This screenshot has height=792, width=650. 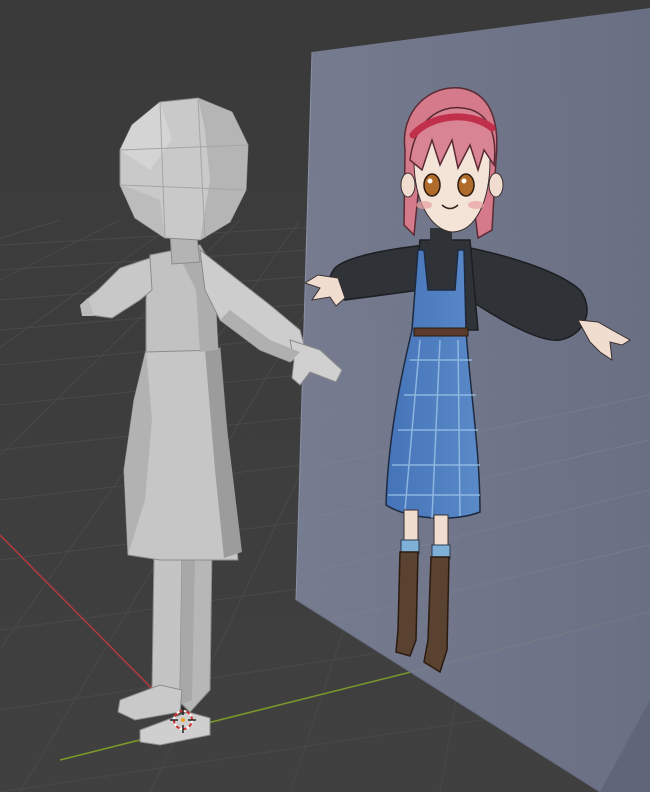 I want to click on left-ear, so click(x=408, y=185).